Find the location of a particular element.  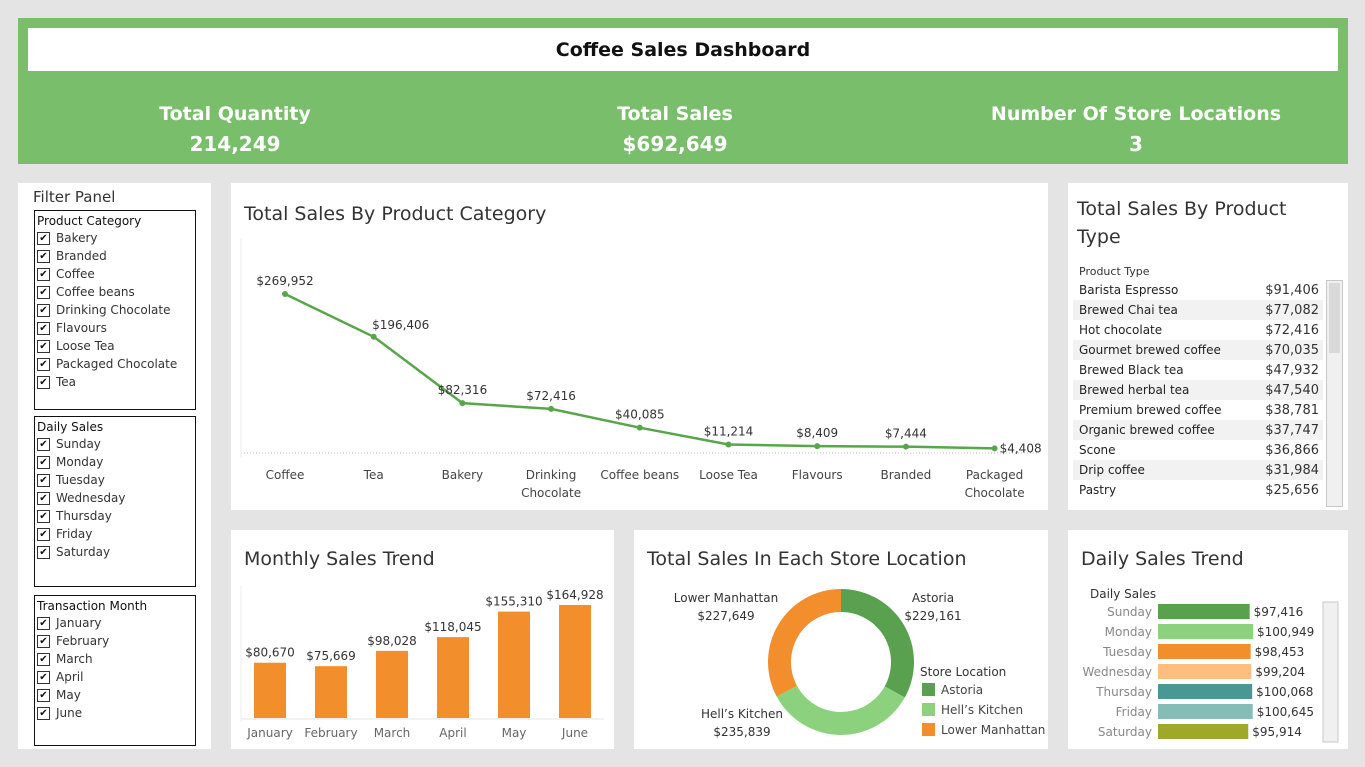

donut-slice-hell-s-kitchen is located at coordinates (840, 710).